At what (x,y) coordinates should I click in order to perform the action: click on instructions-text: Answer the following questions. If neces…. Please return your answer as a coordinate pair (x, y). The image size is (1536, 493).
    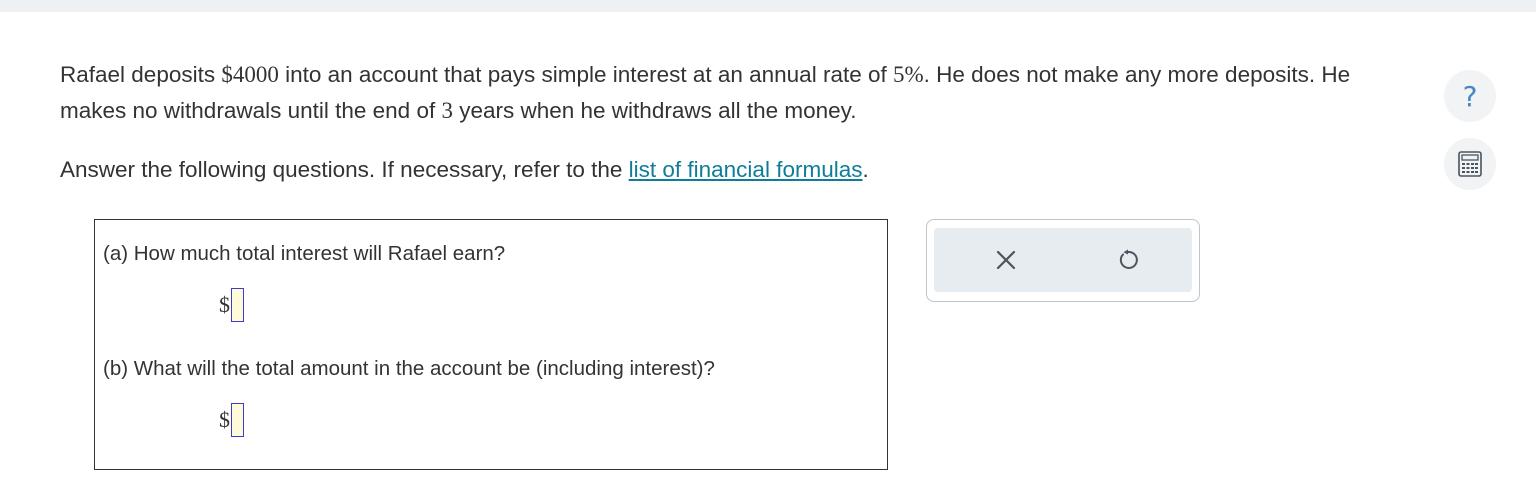
    Looking at the image, I should click on (344, 169).